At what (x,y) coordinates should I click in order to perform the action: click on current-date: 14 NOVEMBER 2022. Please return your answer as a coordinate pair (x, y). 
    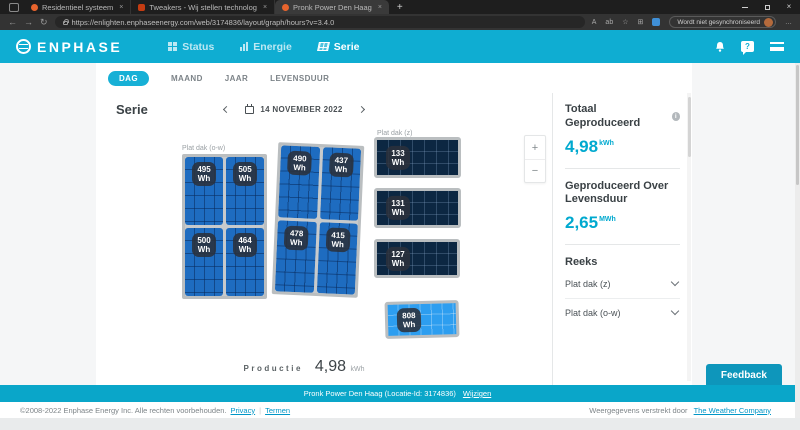
    Looking at the image, I should click on (301, 109).